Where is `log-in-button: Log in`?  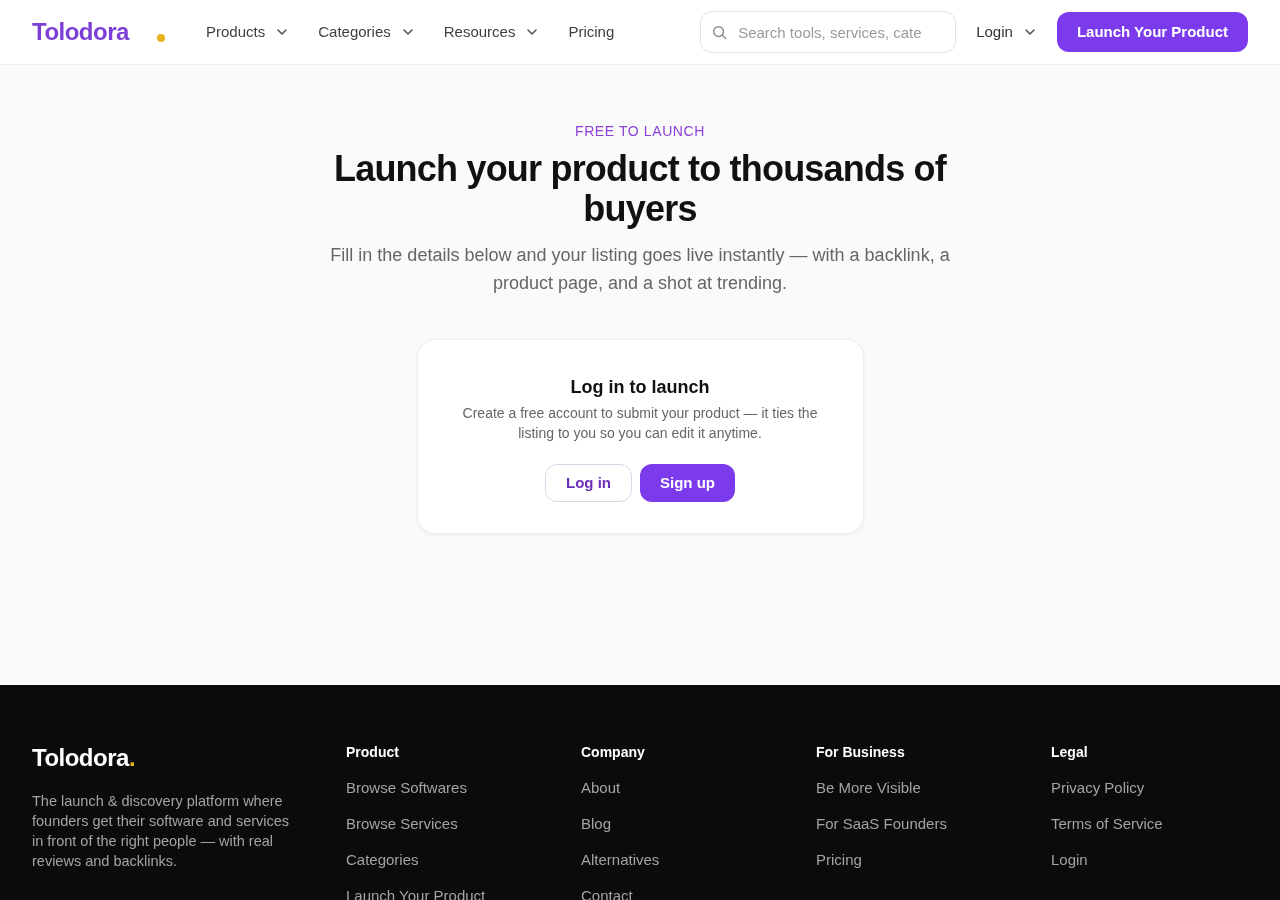
log-in-button: Log in is located at coordinates (588, 483).